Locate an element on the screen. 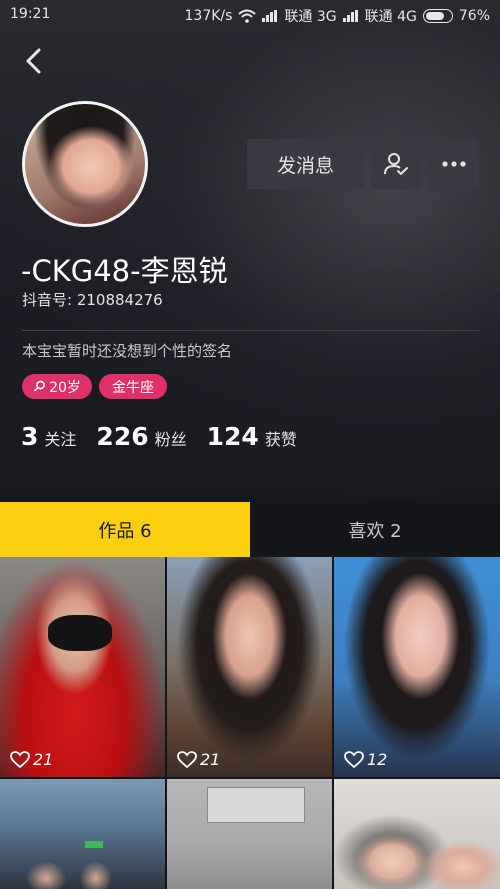  douyin-id: 抖音号: 210884276 is located at coordinates (92, 300).